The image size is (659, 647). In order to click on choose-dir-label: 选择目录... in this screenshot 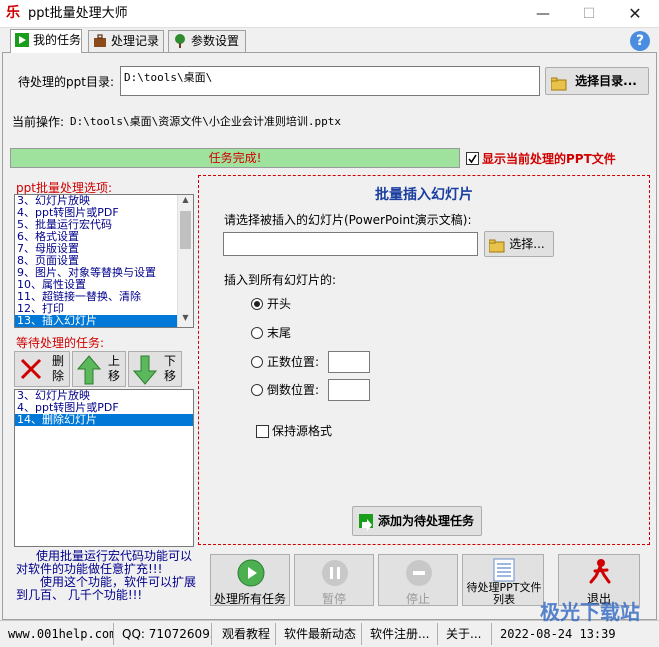, I will do `click(606, 81)`.